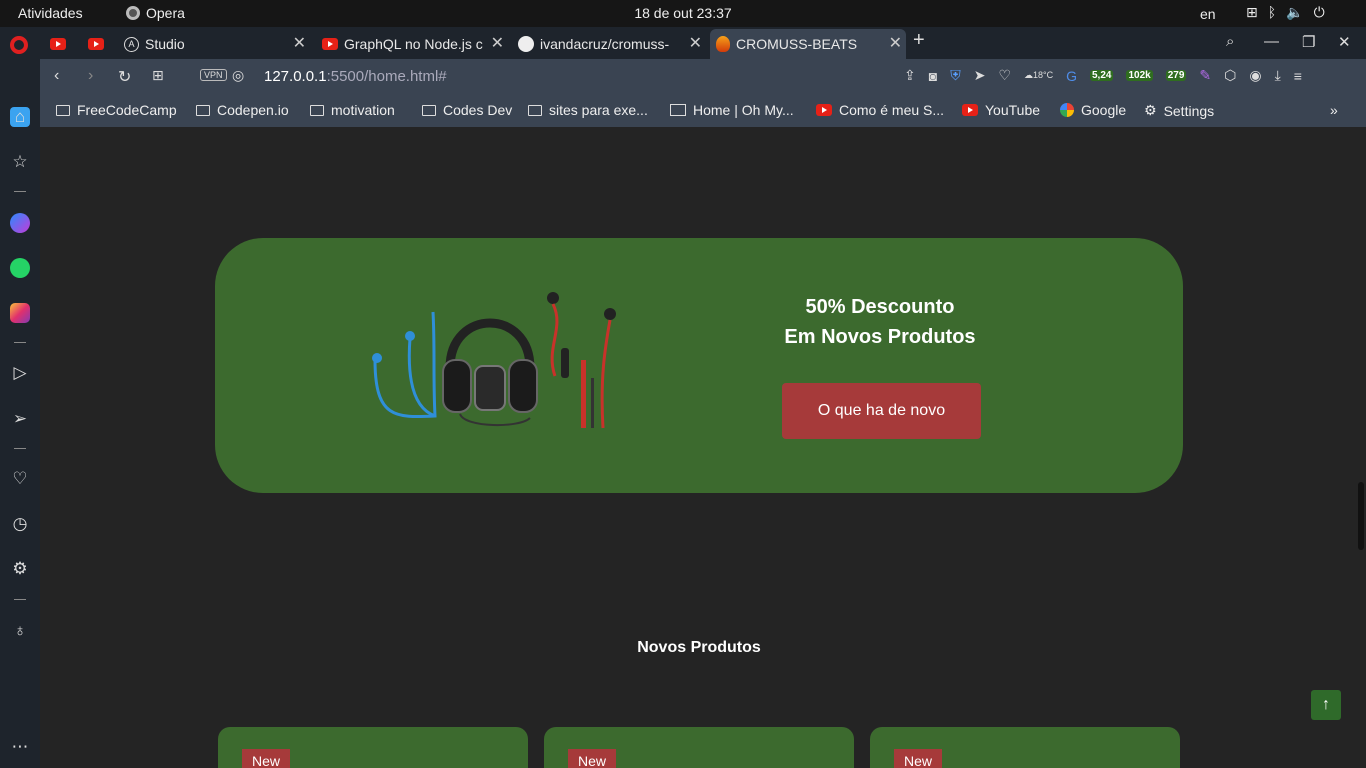 This screenshot has width=1366, height=768. I want to click on bookmark-motivation: motivation, so click(352, 110).